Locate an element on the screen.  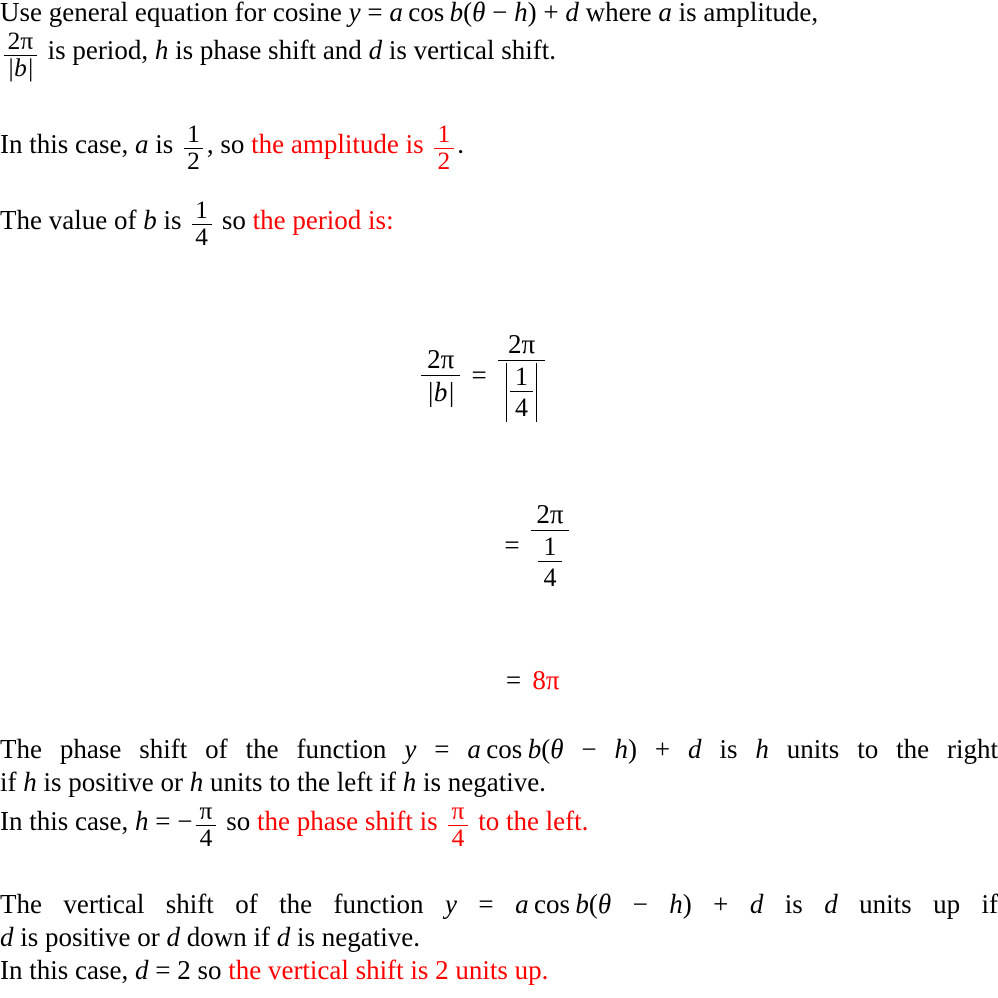
display-equation-period-result: = 8π is located at coordinates (499, 680).